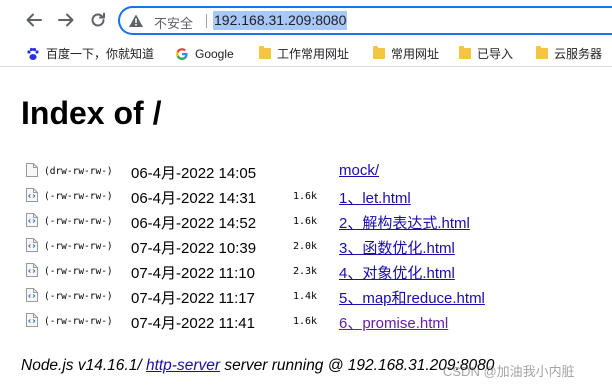  What do you see at coordinates (313, 54) in the screenshot?
I see `bookmark-label: 工作常用网址` at bounding box center [313, 54].